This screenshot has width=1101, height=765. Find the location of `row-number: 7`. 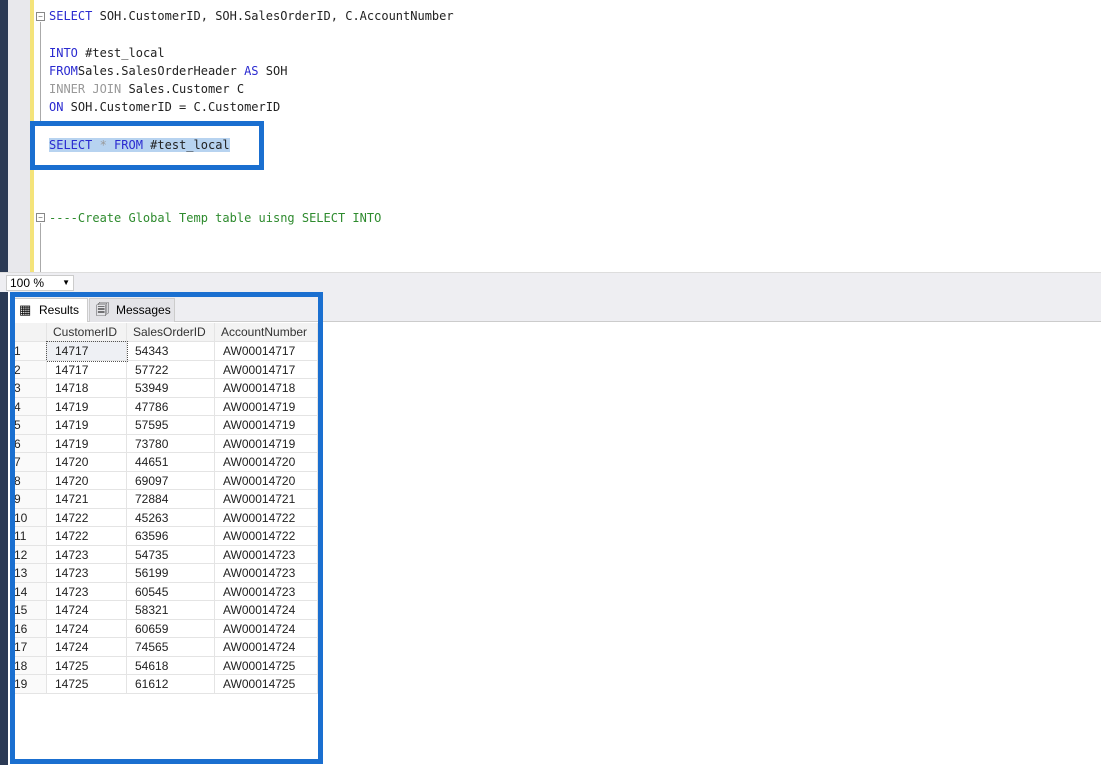

row-number: 7 is located at coordinates (28, 462).